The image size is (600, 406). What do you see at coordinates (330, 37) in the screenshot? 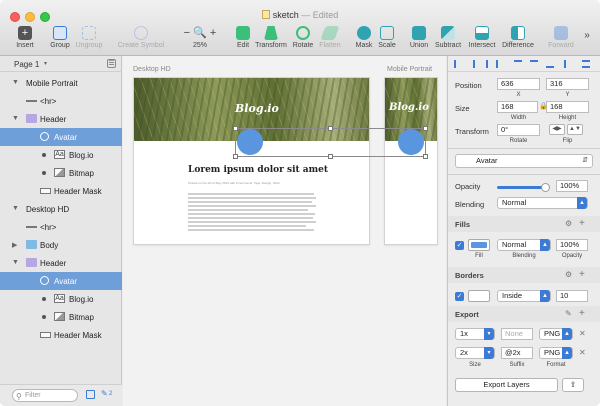
I see `flatten-button: Flatten` at bounding box center [330, 37].